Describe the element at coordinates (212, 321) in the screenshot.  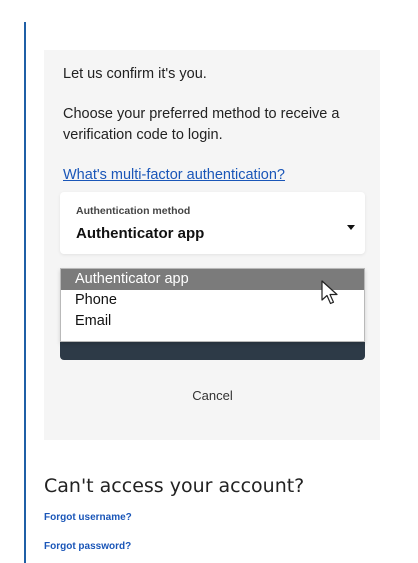
I see `option-email: Email` at that location.